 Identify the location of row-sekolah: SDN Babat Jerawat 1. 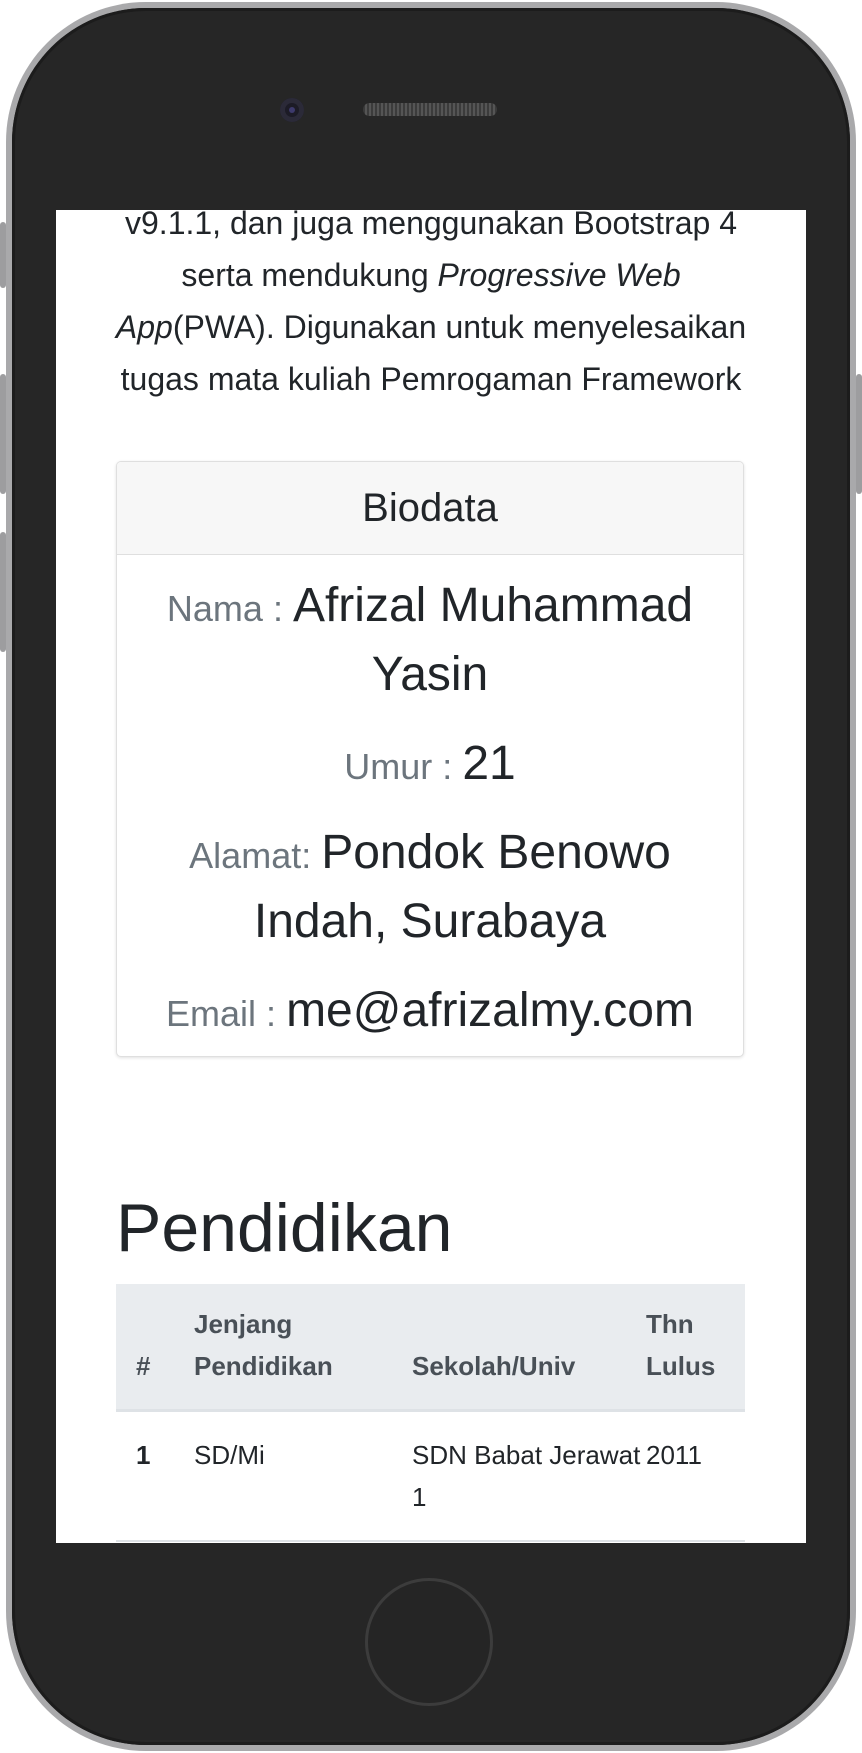
(526, 1476).